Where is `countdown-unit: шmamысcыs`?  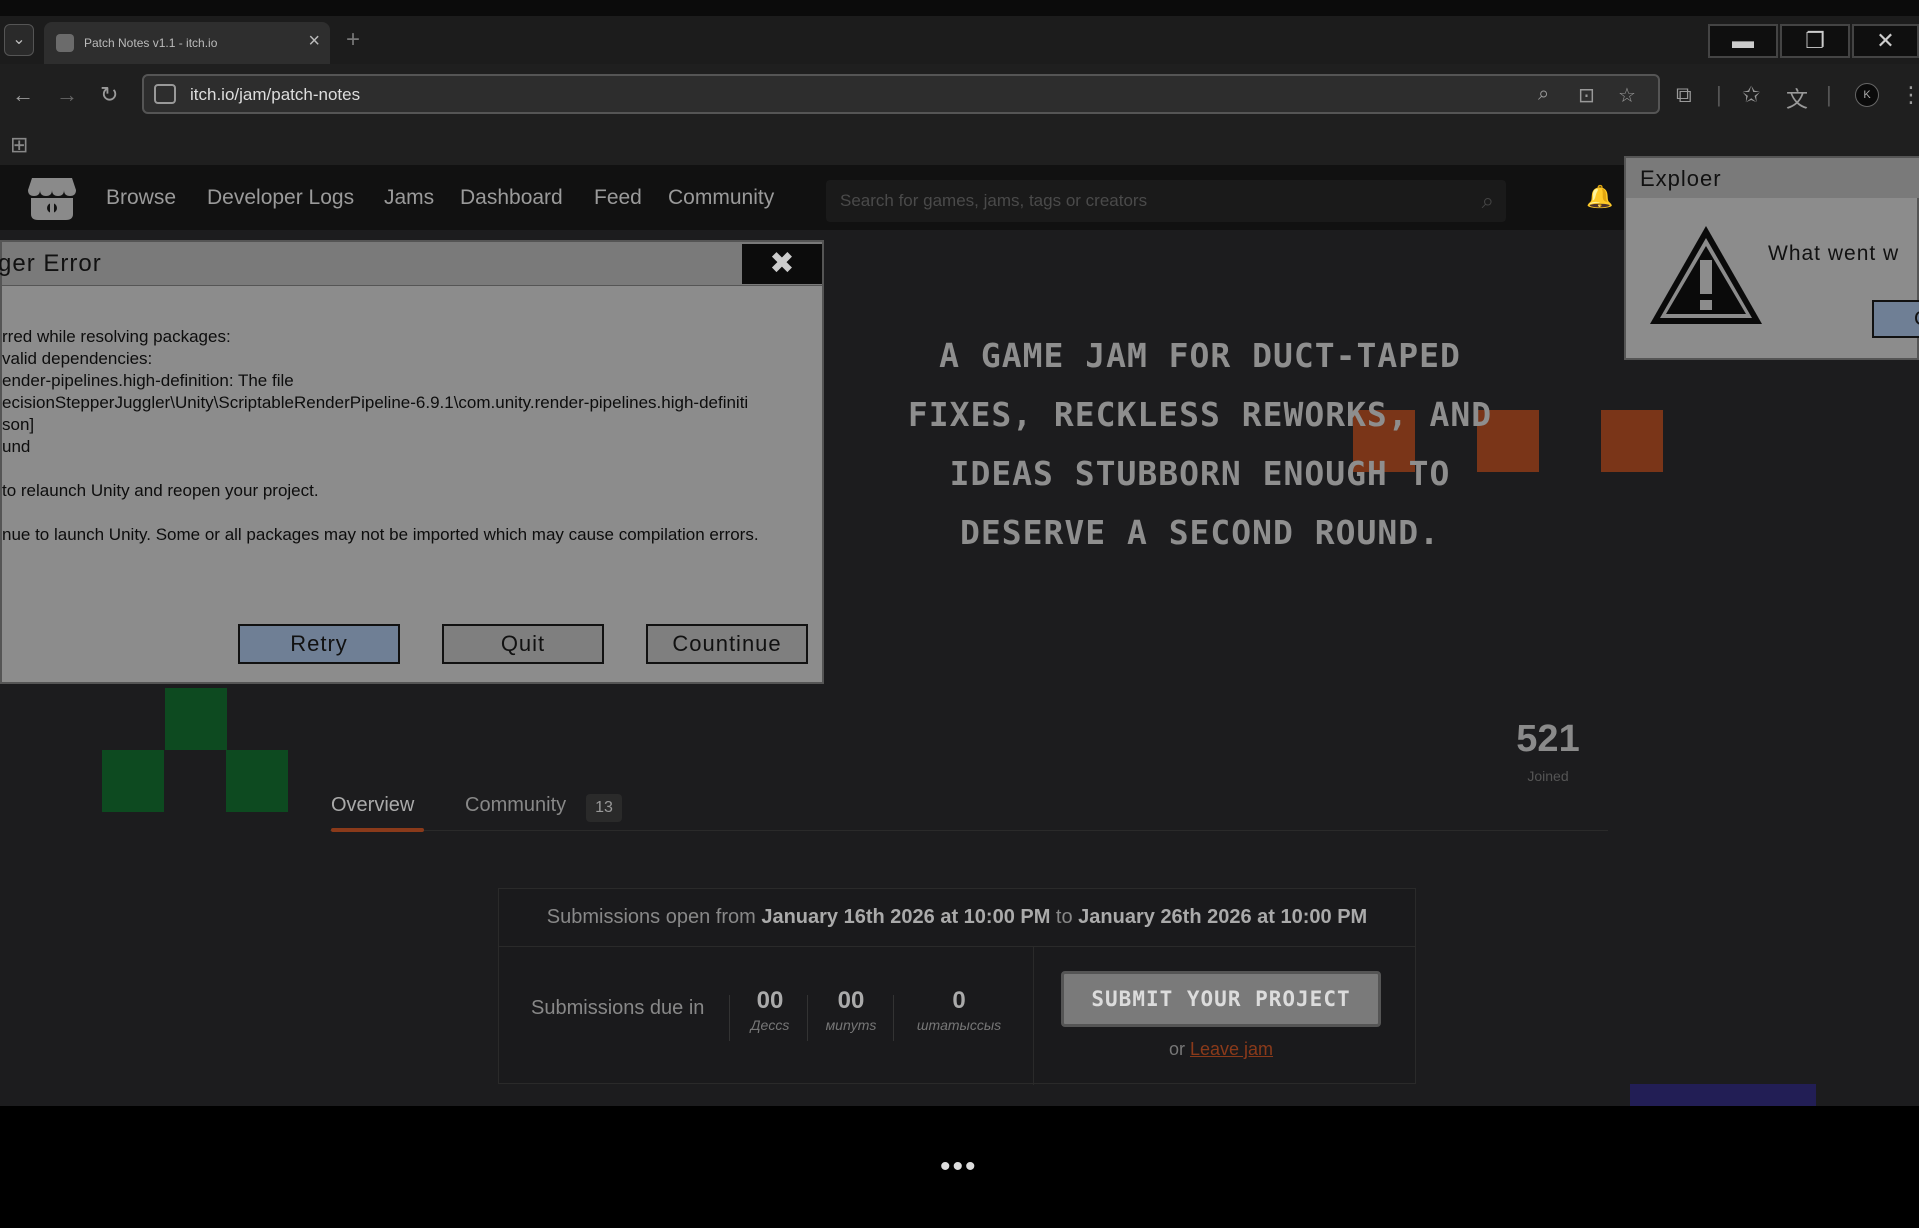
countdown-unit: шmamысcыs is located at coordinates (959, 1025).